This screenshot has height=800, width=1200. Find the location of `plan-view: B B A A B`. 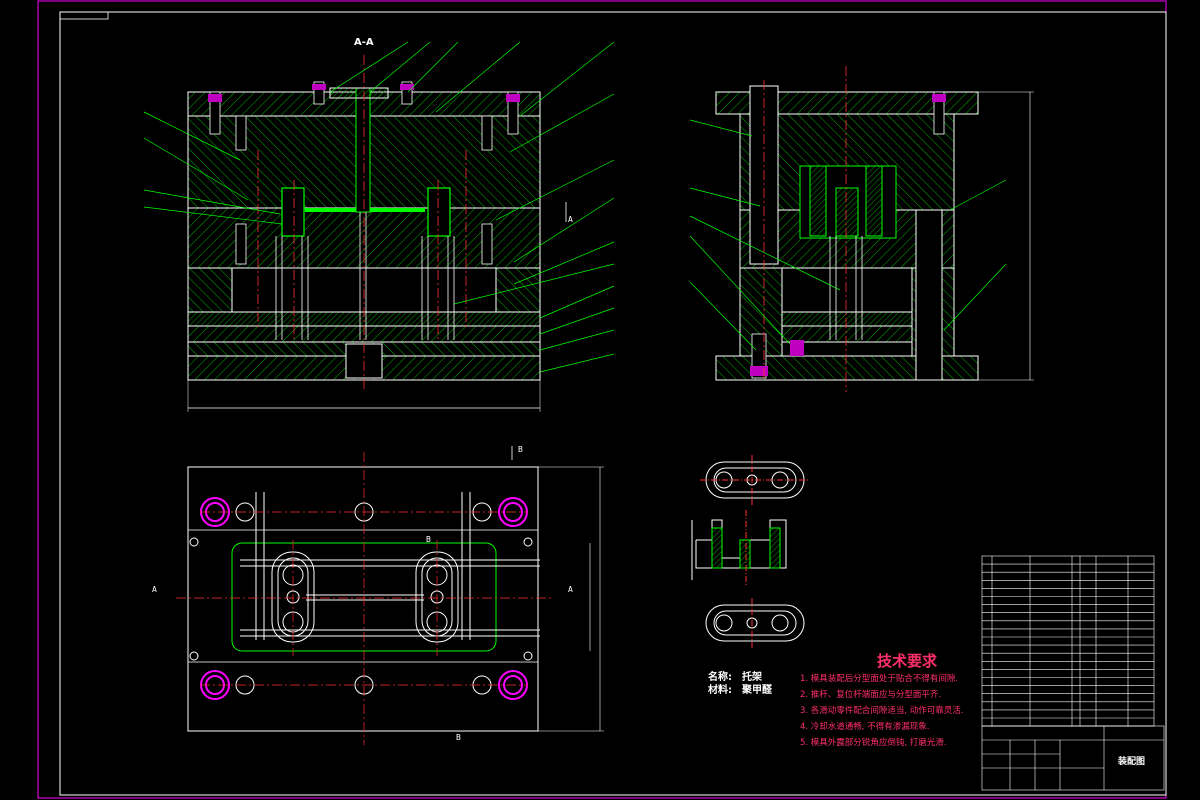

plan-view: B B A A B is located at coordinates (378, 595).